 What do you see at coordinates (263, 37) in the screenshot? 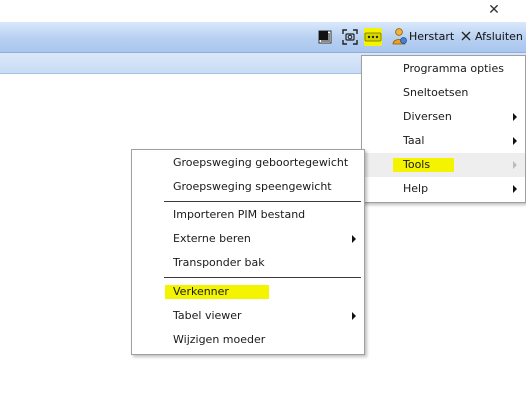
I see `top-toolbar: Herstart Afsluiten` at bounding box center [263, 37].